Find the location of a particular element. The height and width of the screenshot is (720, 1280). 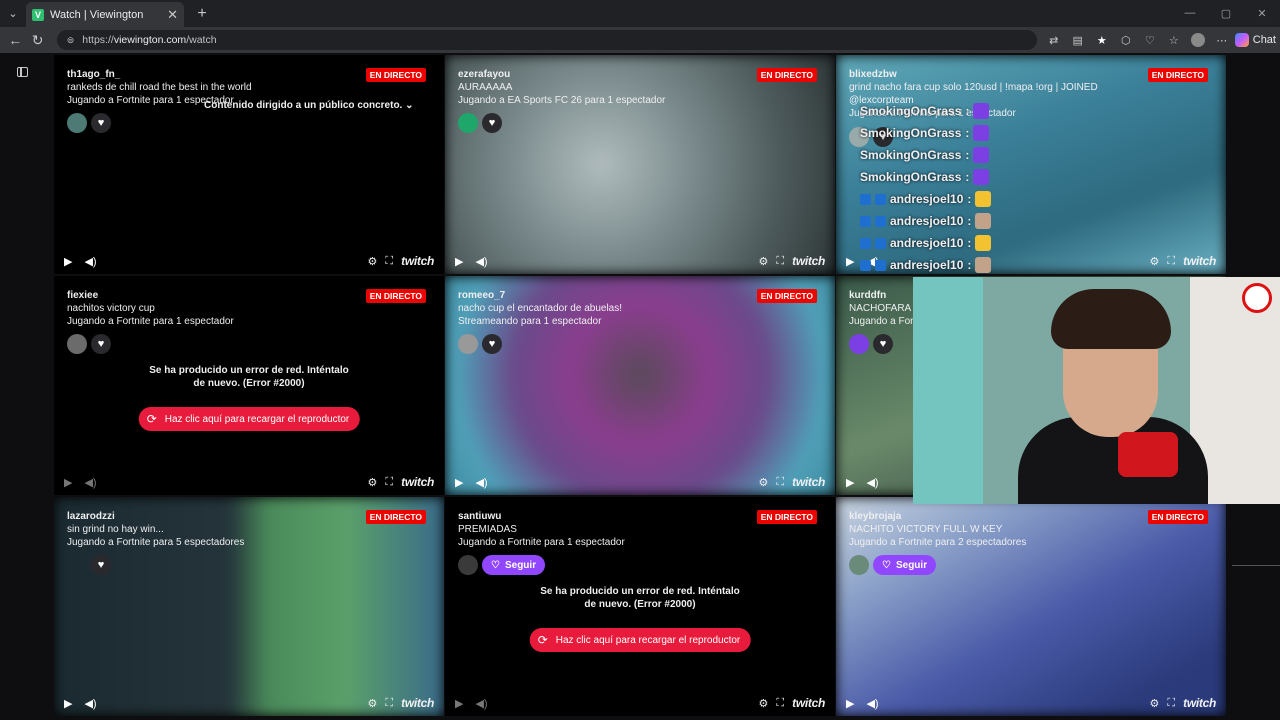

maximize-icon: ▢ is located at coordinates (1226, 13).